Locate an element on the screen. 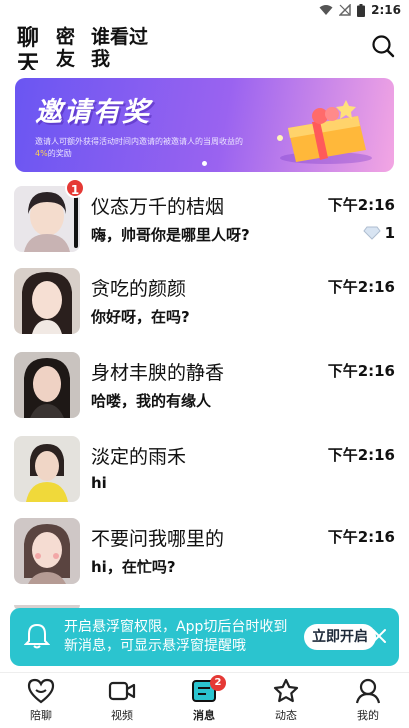  conversation-message: 哈喽，我的有缘人 is located at coordinates (151, 401).